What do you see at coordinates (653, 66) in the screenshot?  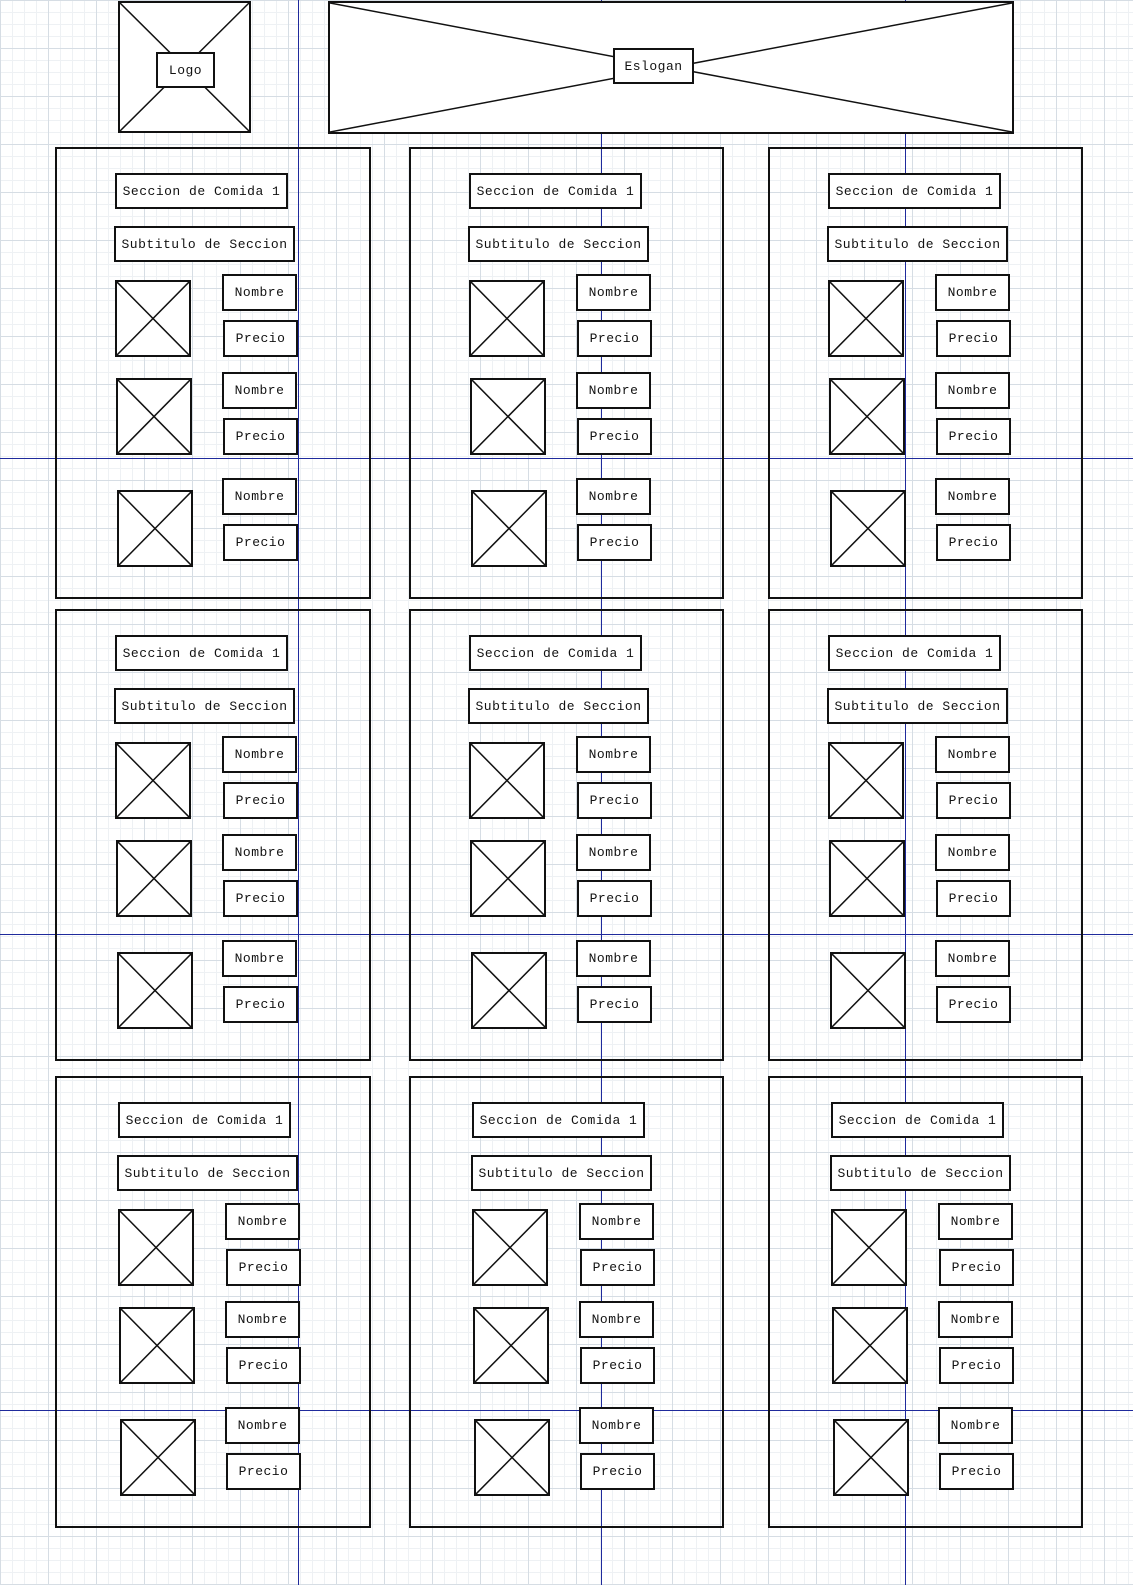 I see `slogan-label: Eslogan` at bounding box center [653, 66].